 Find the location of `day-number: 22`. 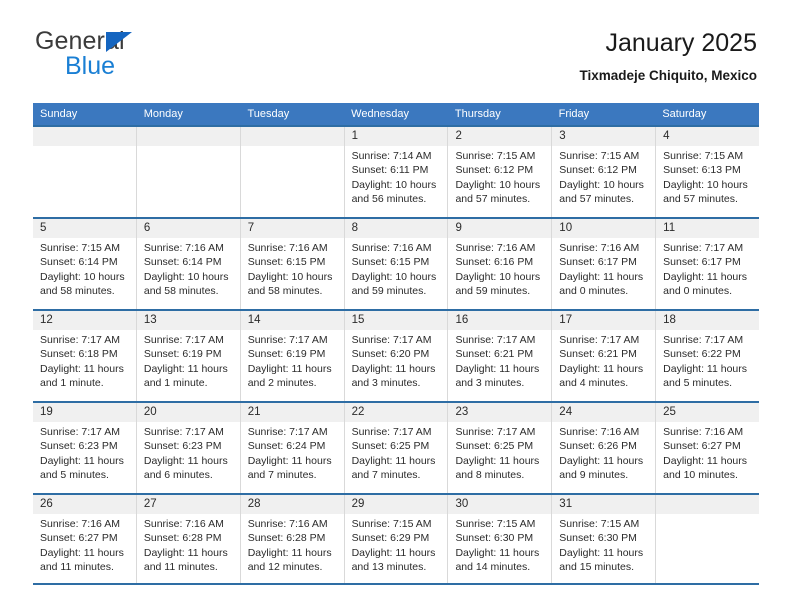

day-number: 22 is located at coordinates (396, 412).